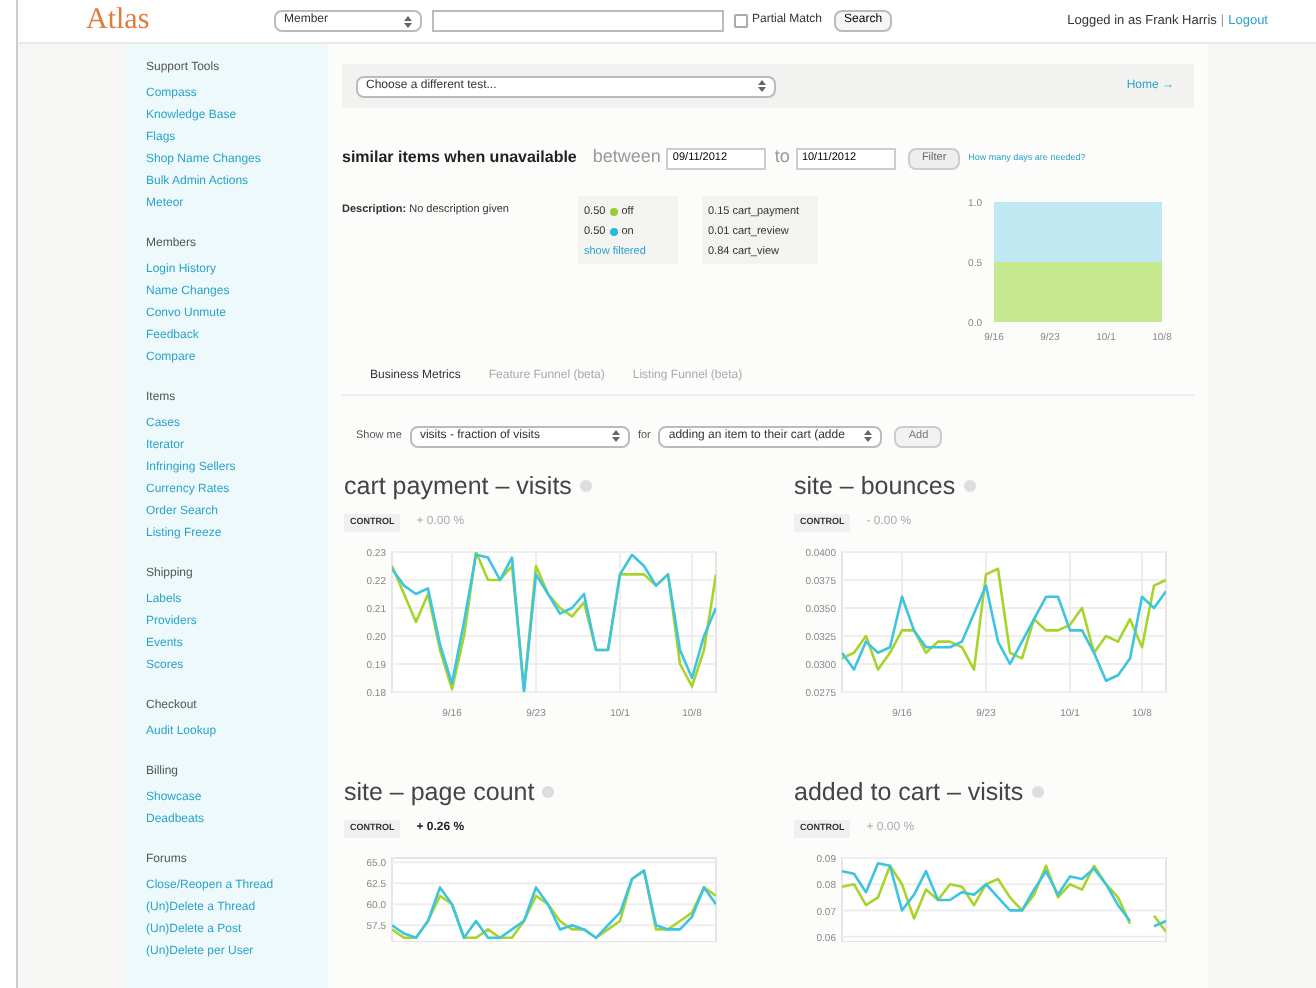  What do you see at coordinates (439, 793) in the screenshot?
I see `metric-title: site – page count` at bounding box center [439, 793].